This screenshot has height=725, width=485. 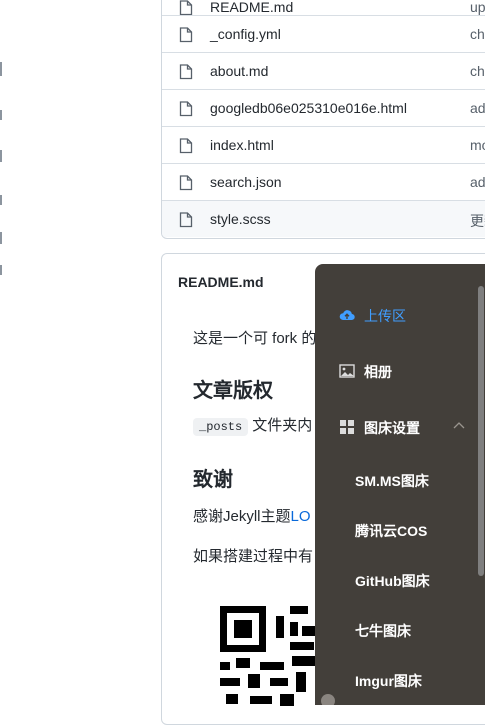 What do you see at coordinates (242, 145) in the screenshot?
I see `file-name: index.html` at bounding box center [242, 145].